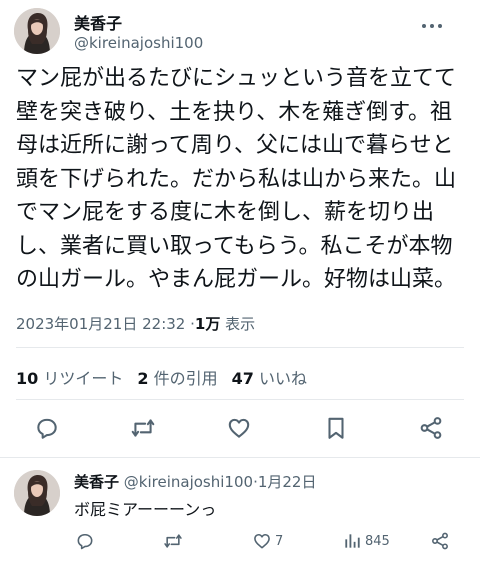 The image size is (480, 564). What do you see at coordinates (98, 22) in the screenshot?
I see `author-name: 美香子` at bounding box center [98, 22].